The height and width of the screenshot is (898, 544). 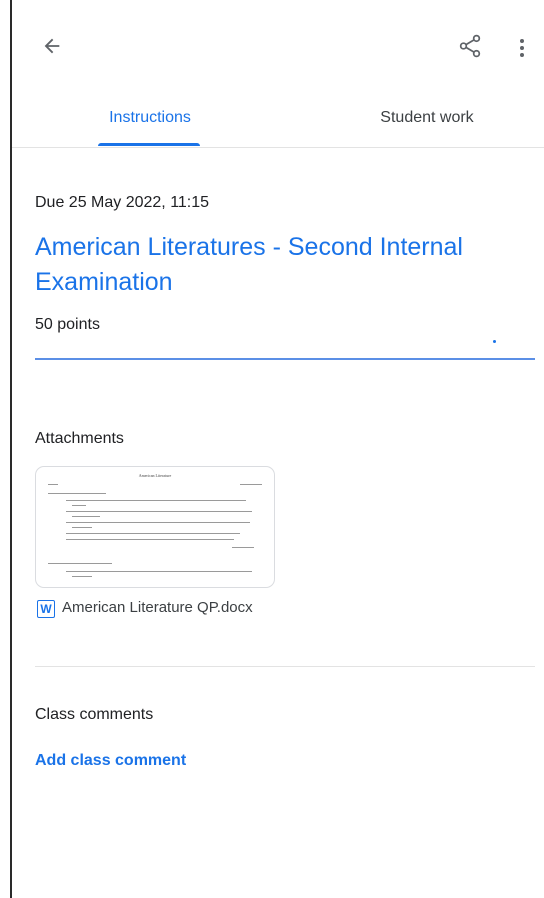 I want to click on more-options-button, so click(x=522, y=48).